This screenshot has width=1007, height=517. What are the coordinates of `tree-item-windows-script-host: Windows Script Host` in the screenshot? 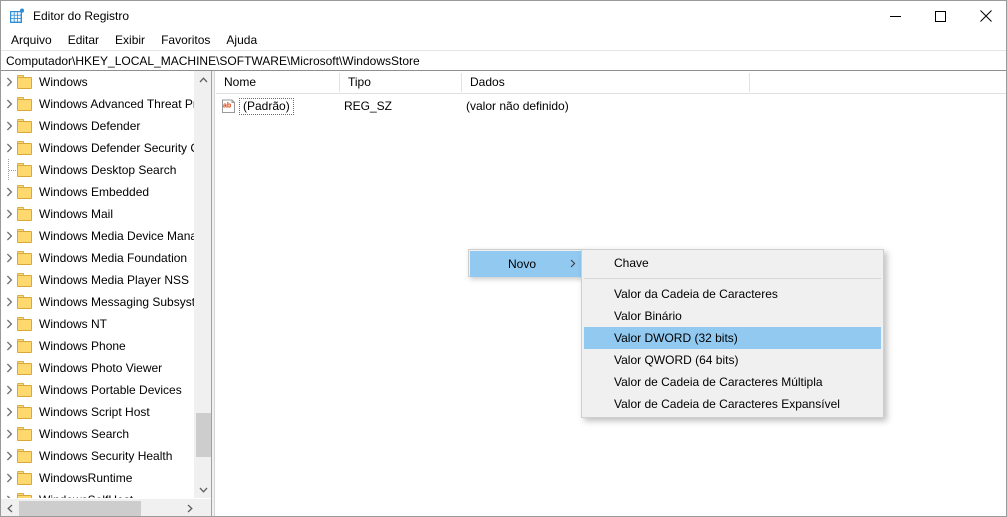 It's located at (97, 412).